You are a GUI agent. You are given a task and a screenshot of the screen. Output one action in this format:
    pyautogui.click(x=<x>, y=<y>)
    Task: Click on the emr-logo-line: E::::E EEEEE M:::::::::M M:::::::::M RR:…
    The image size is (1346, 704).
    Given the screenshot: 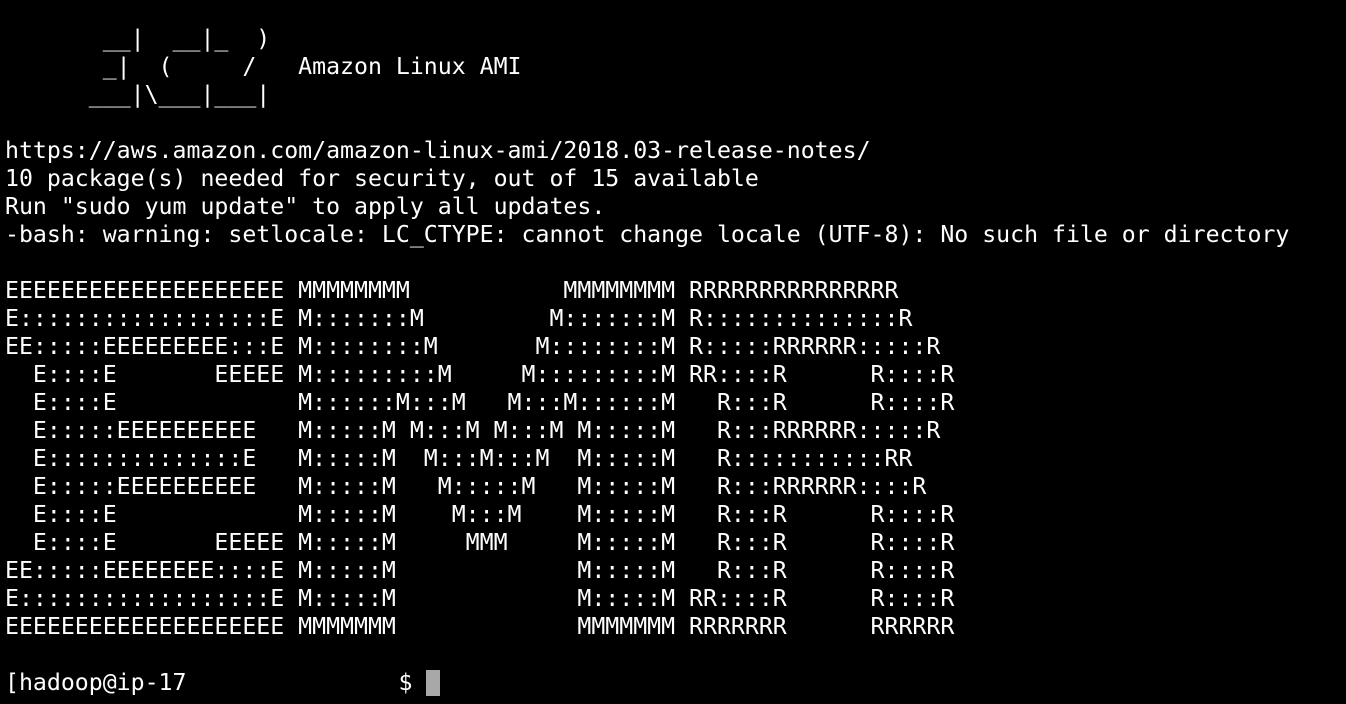 What is the action you would take?
    pyautogui.click(x=480, y=374)
    